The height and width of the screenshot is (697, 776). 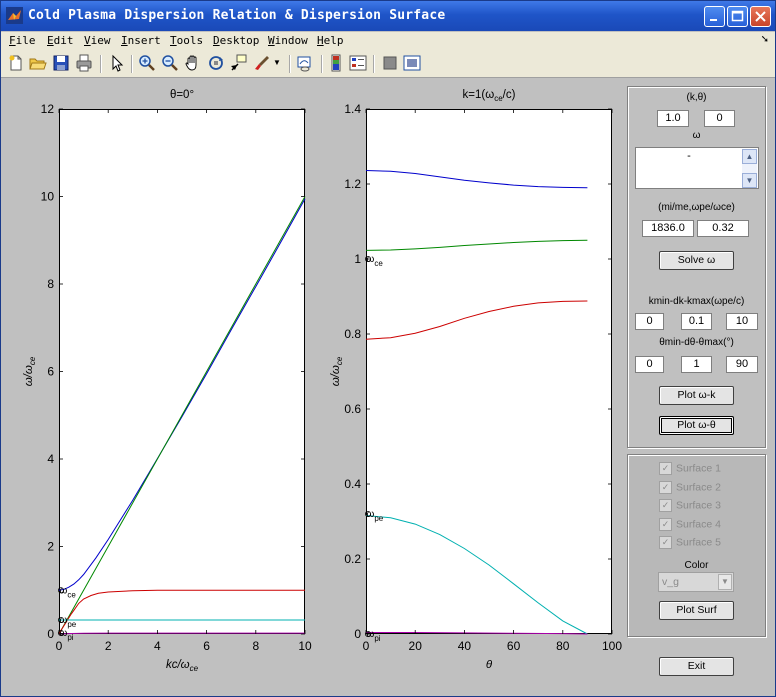 What do you see at coordinates (236, 40) in the screenshot?
I see `menu-desktop: Desktop` at bounding box center [236, 40].